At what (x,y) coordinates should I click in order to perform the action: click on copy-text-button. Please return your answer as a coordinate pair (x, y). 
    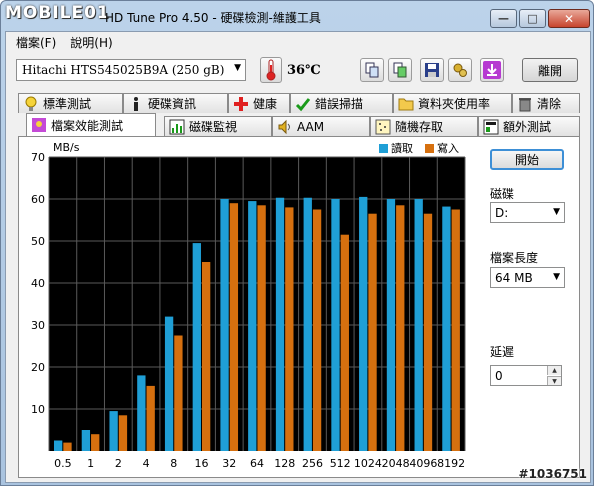
    Looking at the image, I should click on (372, 70).